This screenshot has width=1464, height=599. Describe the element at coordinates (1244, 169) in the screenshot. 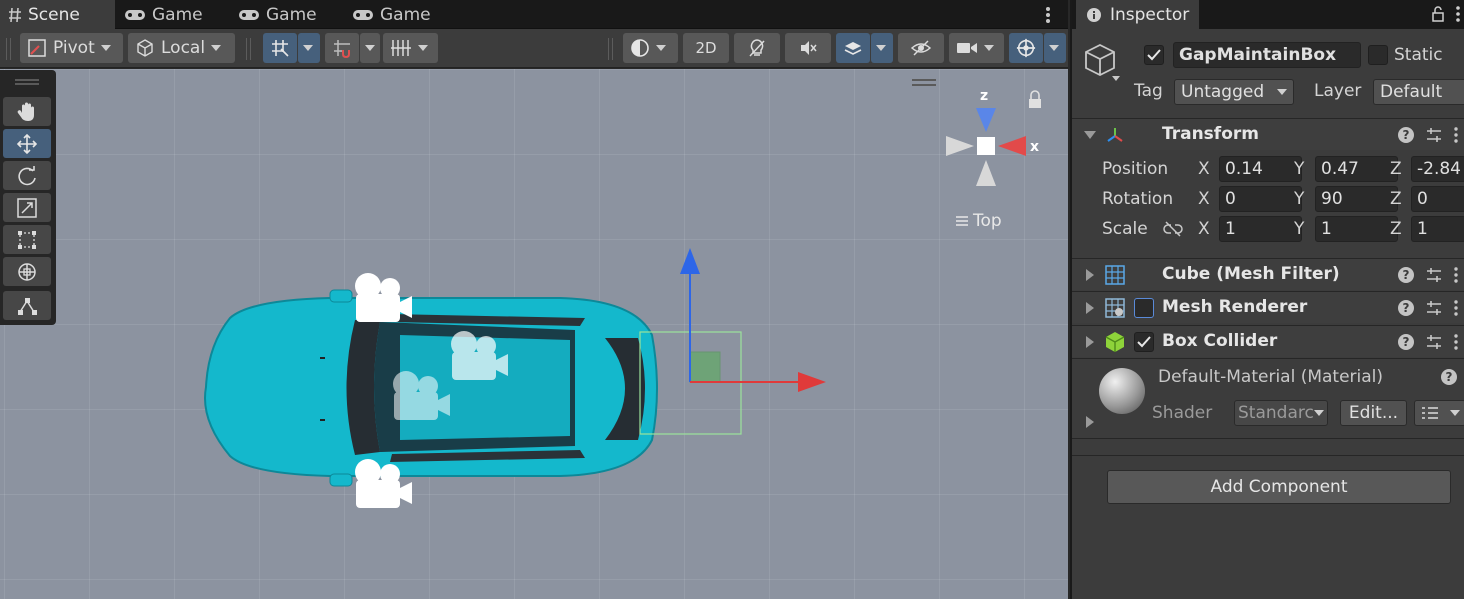

I see `position-x-value: 0.14` at that location.